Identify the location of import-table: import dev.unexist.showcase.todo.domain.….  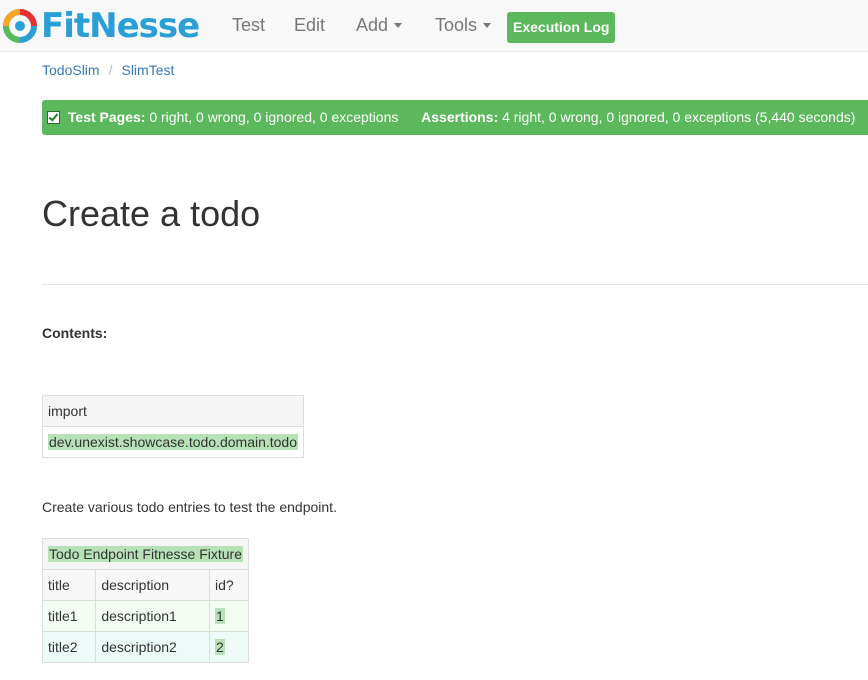
(173, 426).